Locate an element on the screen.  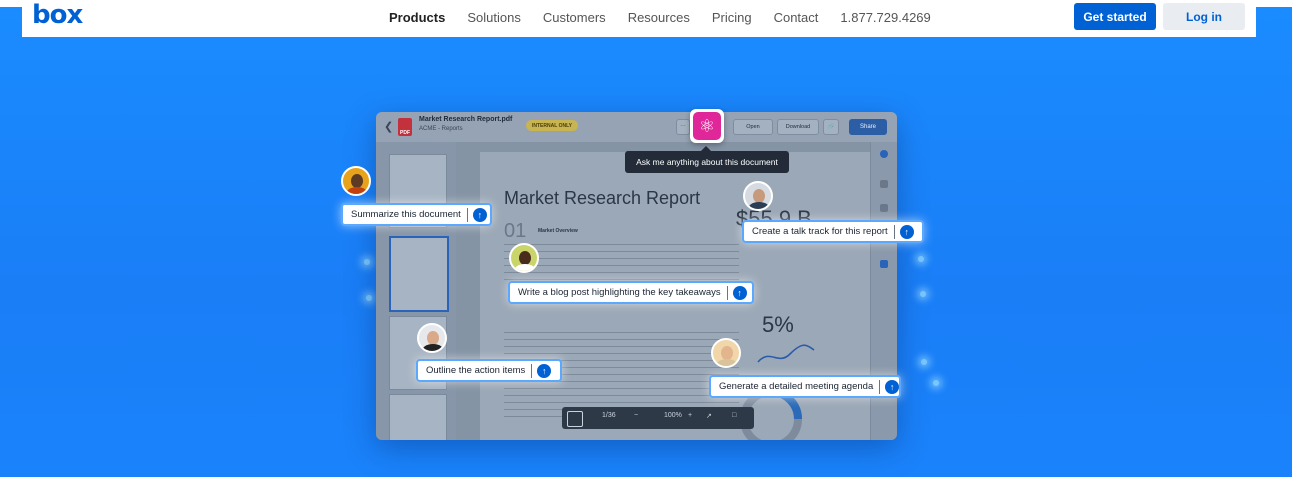
link-icon: 🔗 is located at coordinates (831, 127).